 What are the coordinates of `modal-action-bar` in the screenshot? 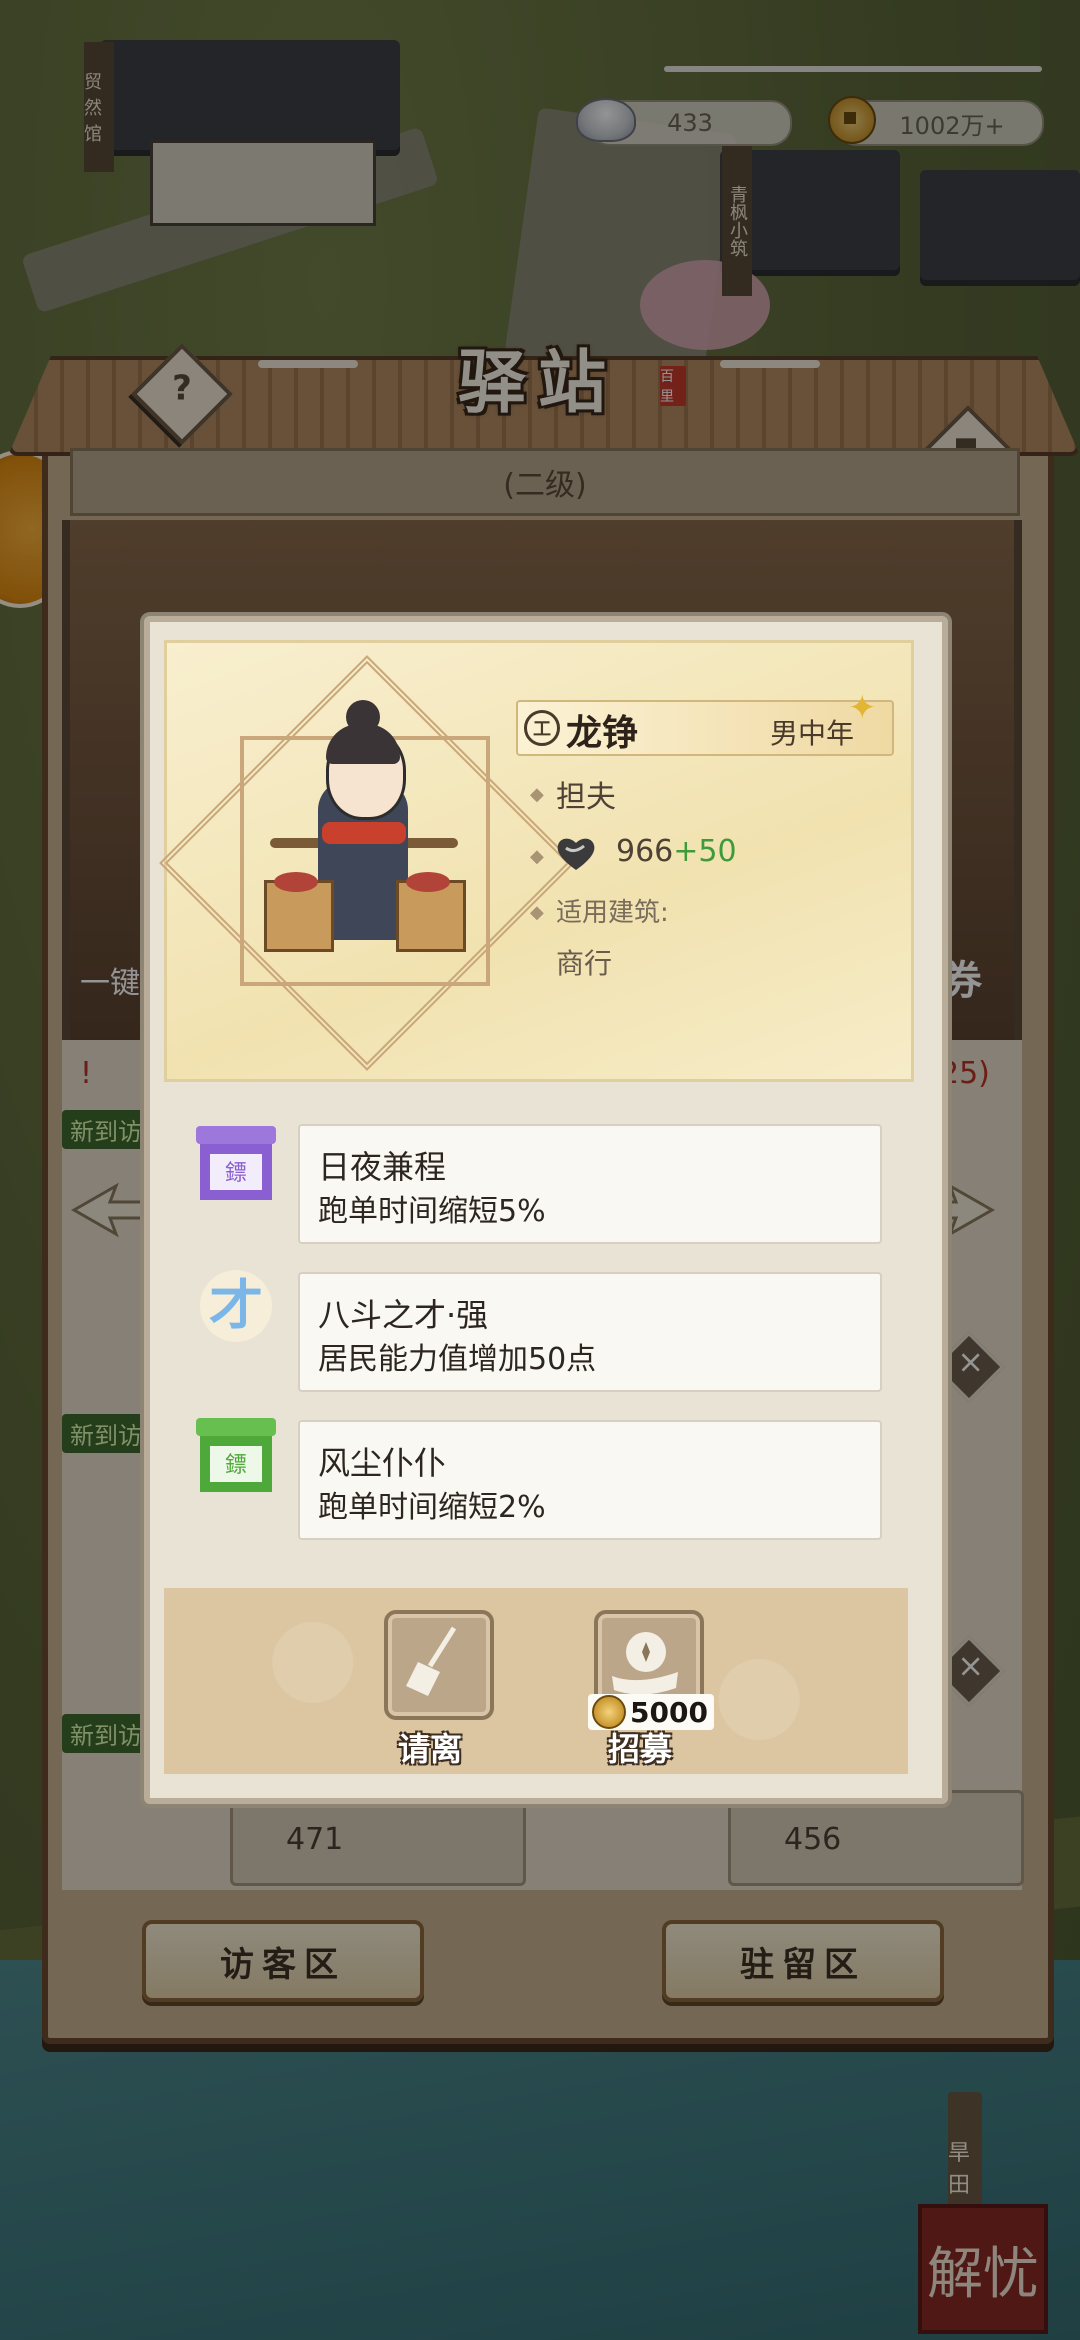 It's located at (536, 1681).